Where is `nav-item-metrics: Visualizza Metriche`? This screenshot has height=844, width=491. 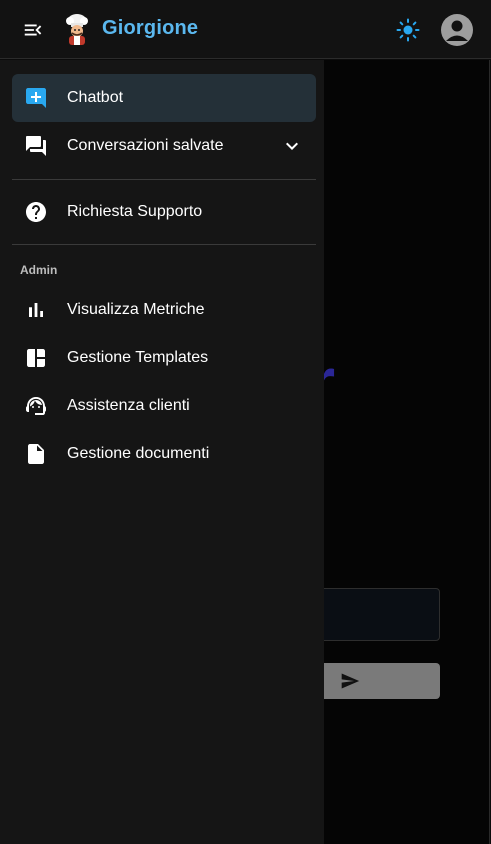
nav-item-metrics: Visualizza Metriche is located at coordinates (164, 310).